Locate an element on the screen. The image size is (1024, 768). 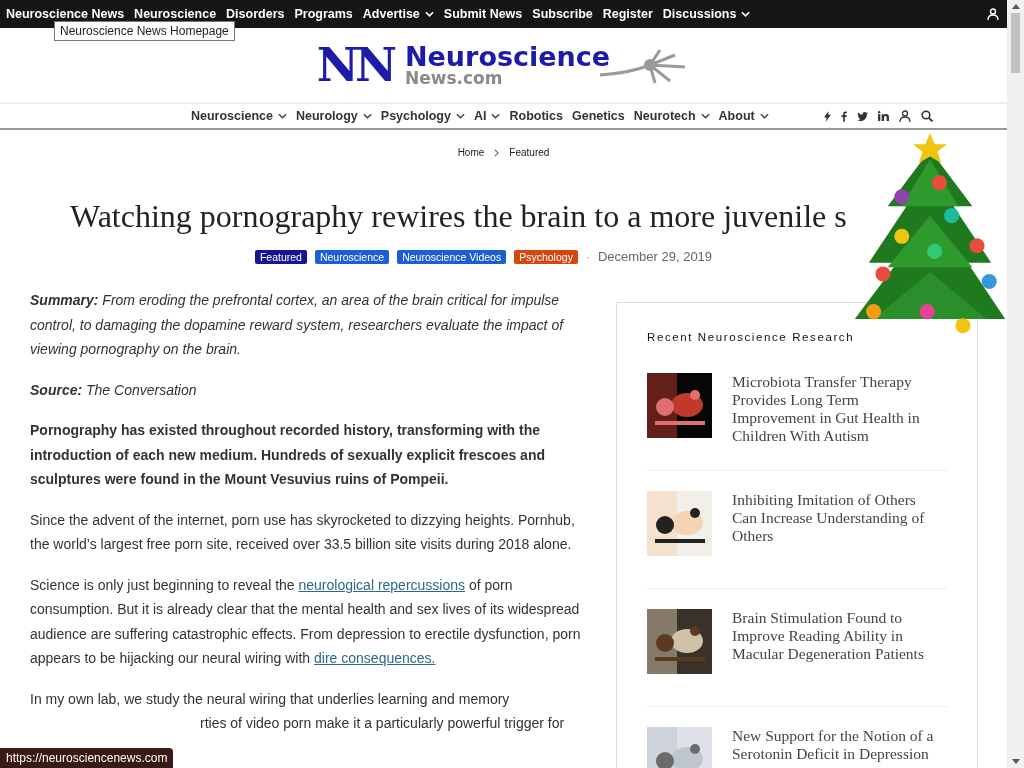
top-menu-link: Programs is located at coordinates (323, 14).